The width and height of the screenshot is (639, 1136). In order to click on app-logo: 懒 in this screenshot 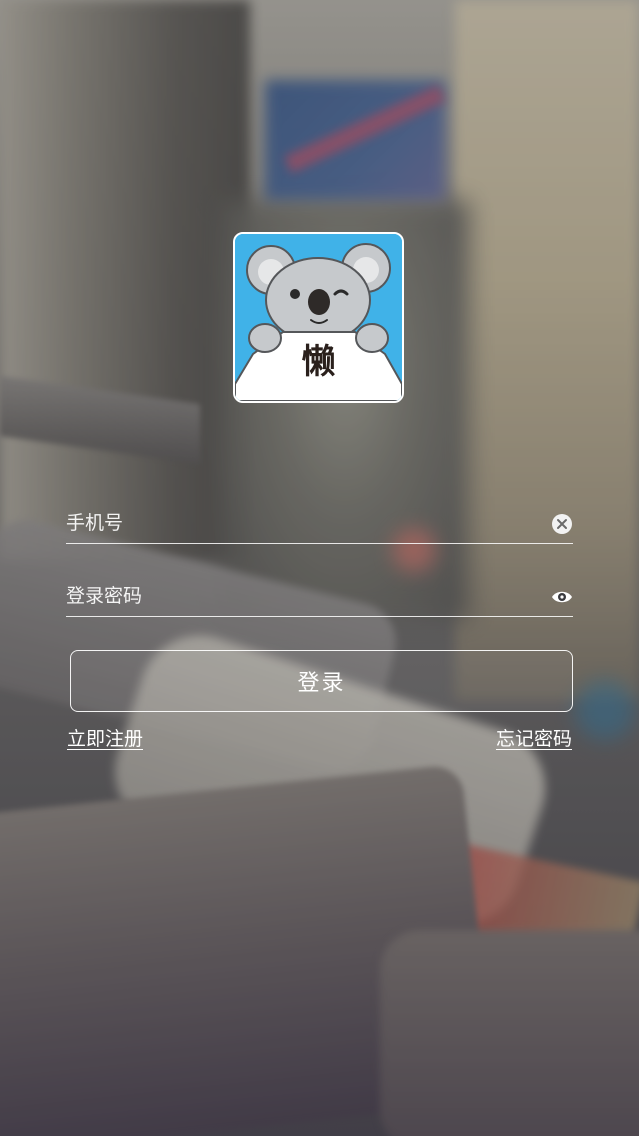, I will do `click(318, 317)`.